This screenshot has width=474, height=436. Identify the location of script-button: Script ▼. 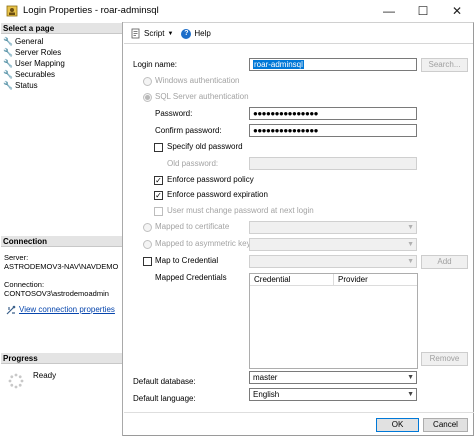
(151, 33).